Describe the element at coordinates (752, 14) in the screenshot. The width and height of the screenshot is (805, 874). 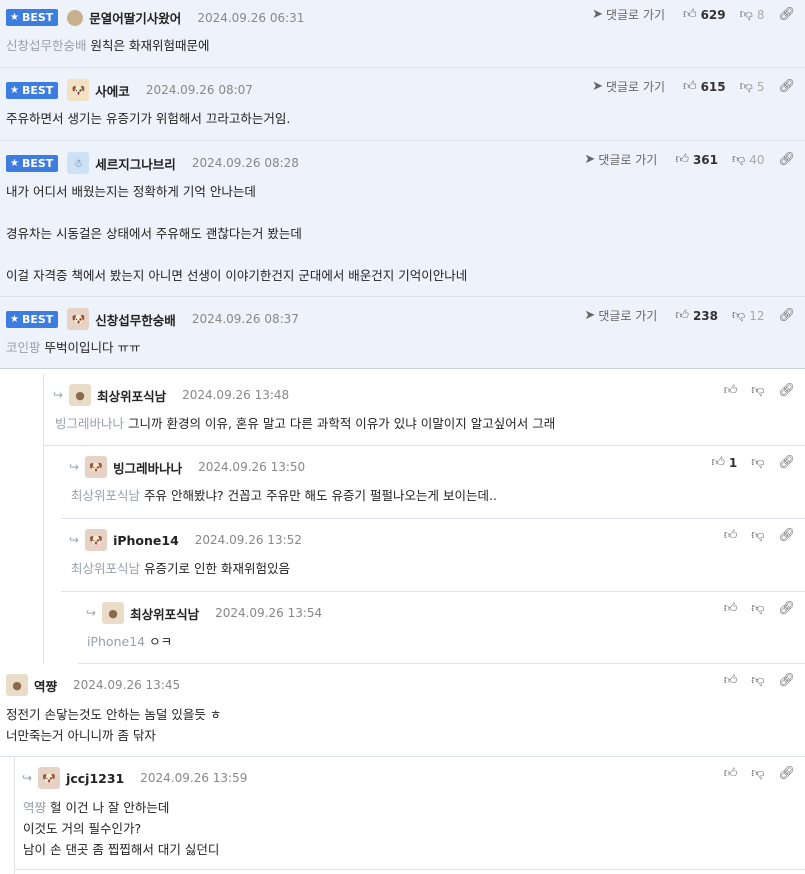
I see `downvote-button: 👎︎ 8` at that location.